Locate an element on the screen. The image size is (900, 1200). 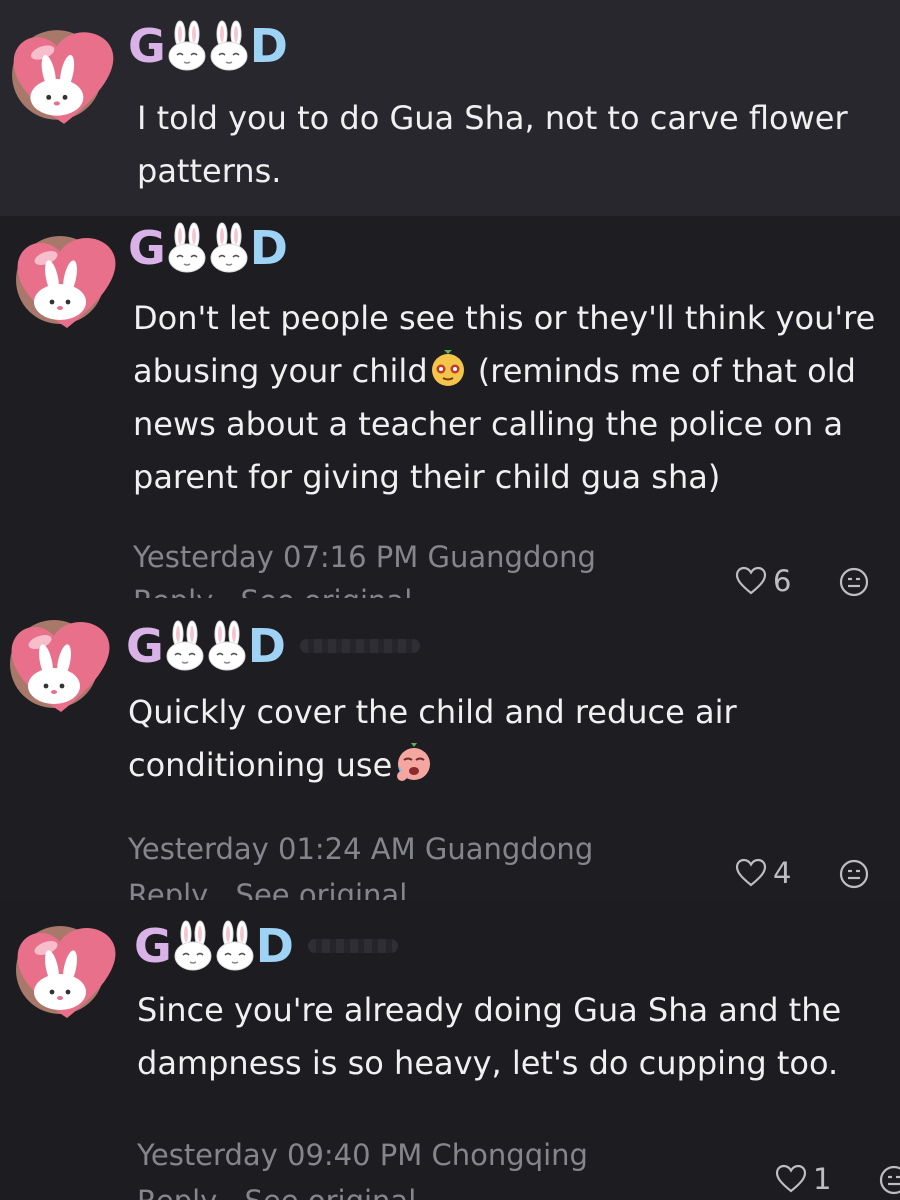
like-count: 6 is located at coordinates (782, 581).